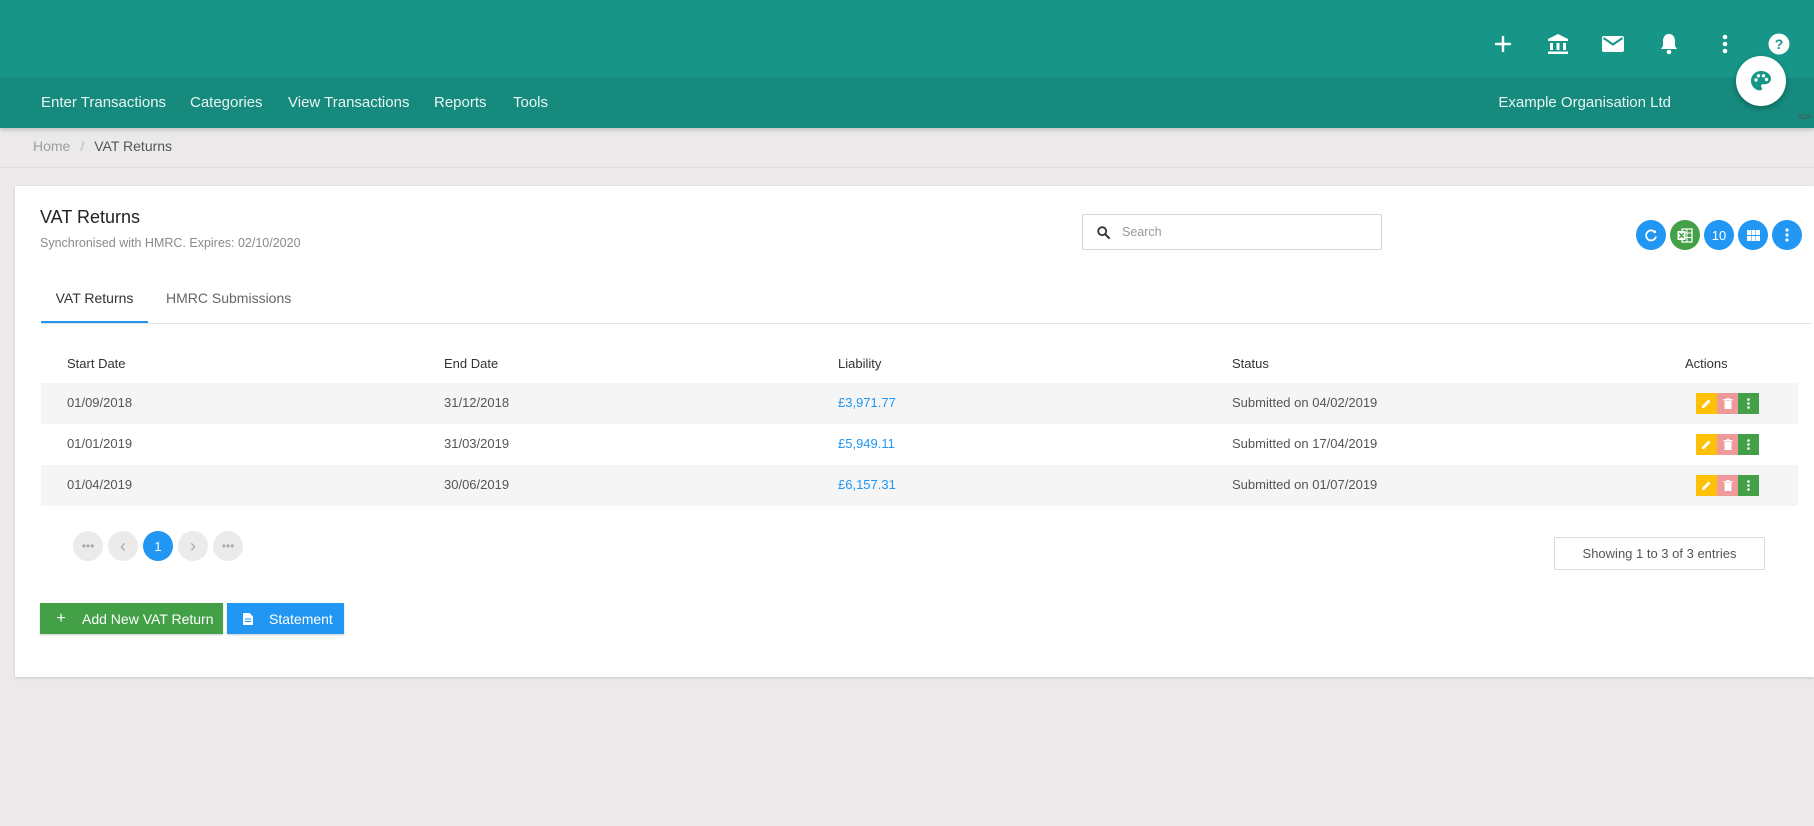 This screenshot has height=826, width=1814. What do you see at coordinates (1503, 44) in the screenshot?
I see `plus-icon` at bounding box center [1503, 44].